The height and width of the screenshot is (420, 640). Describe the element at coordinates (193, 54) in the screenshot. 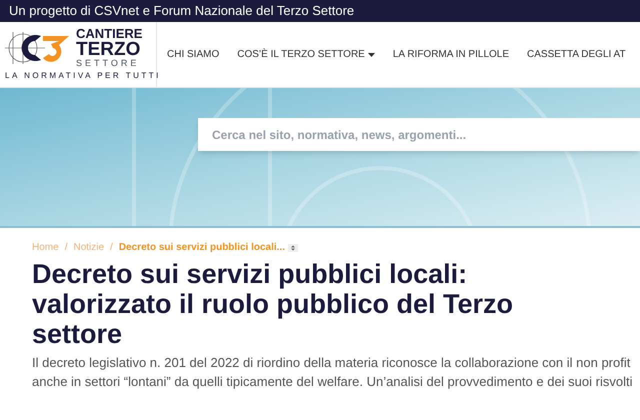

I see `nav-link: CHI SIAMO` at that location.